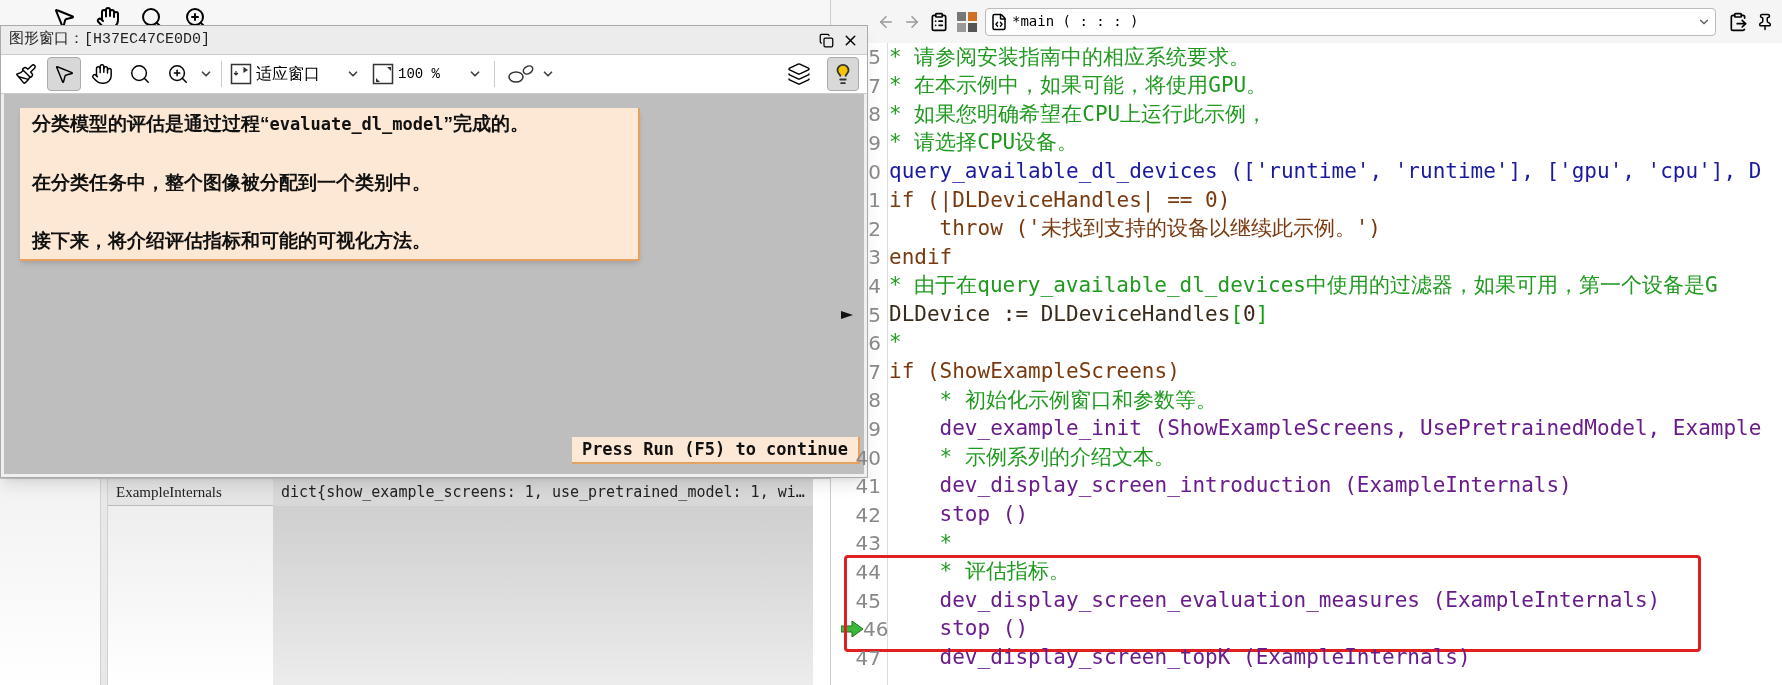  Describe the element at coordinates (1350, 429) in the screenshot. I see `code-line: dev_example_init (ShowExampleScreens, UsePretrainedModel, Example` at that location.